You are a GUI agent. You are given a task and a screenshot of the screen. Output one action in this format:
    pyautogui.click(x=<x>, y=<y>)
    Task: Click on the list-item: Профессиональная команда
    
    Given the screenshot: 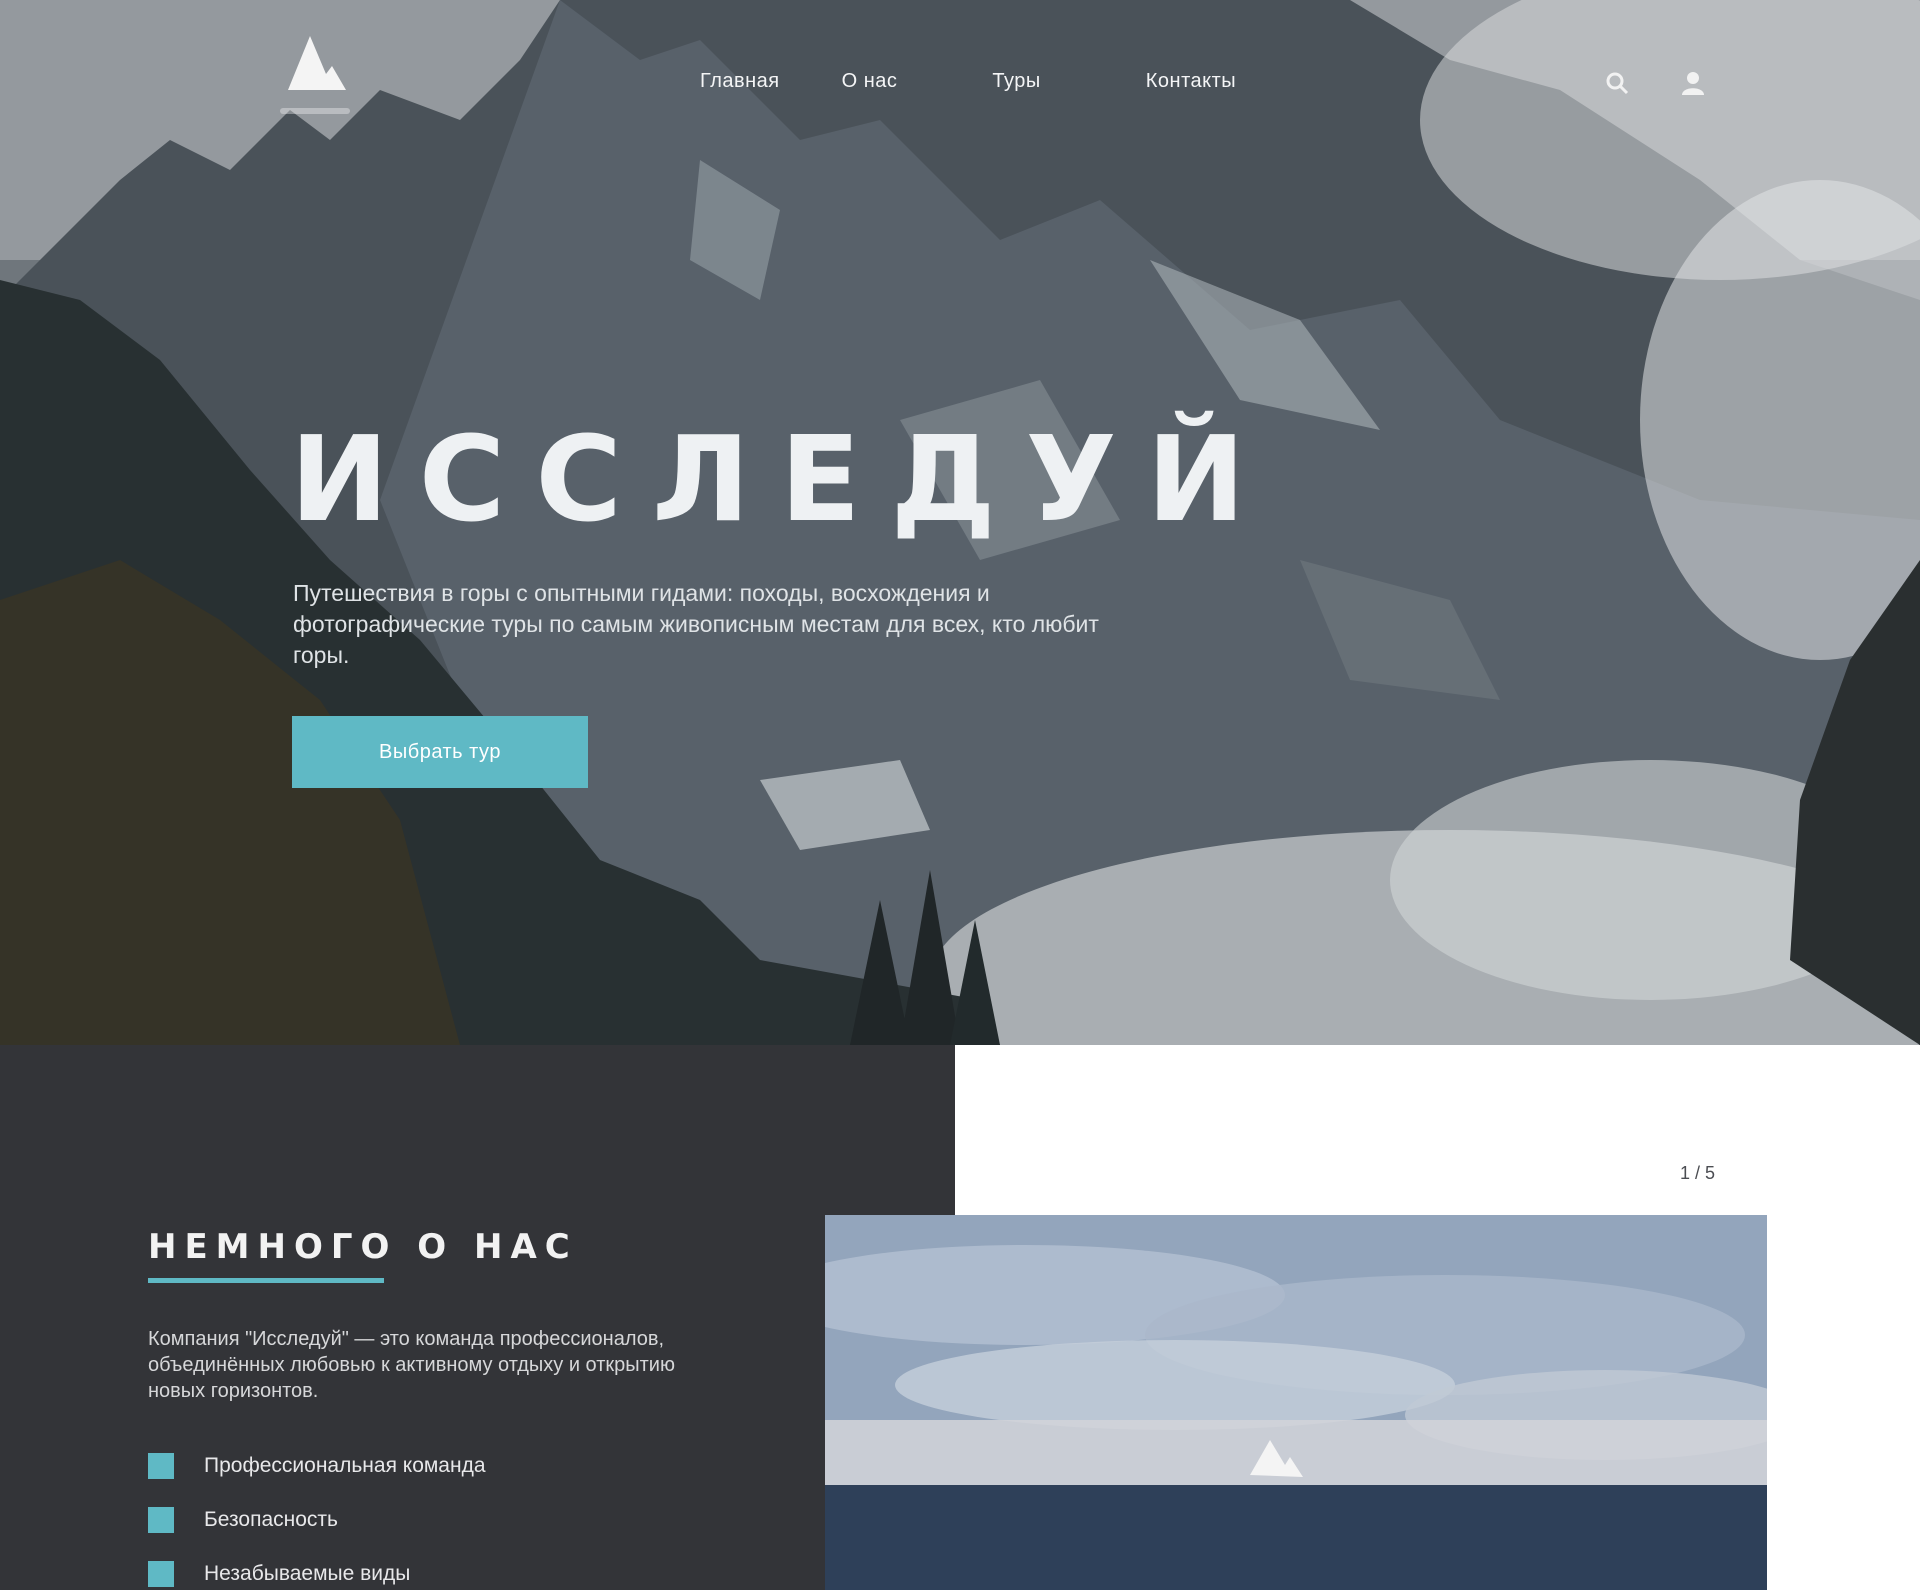 What is the action you would take?
    pyautogui.click(x=317, y=1466)
    